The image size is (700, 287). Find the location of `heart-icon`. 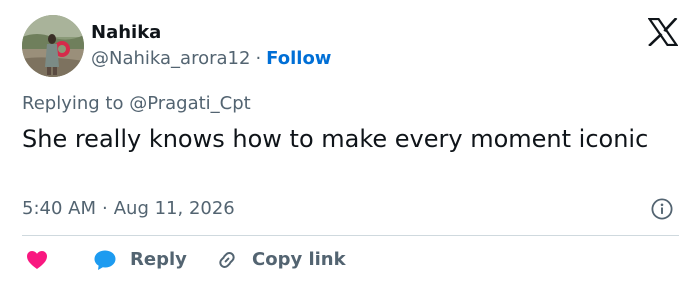

heart-icon is located at coordinates (37, 260).